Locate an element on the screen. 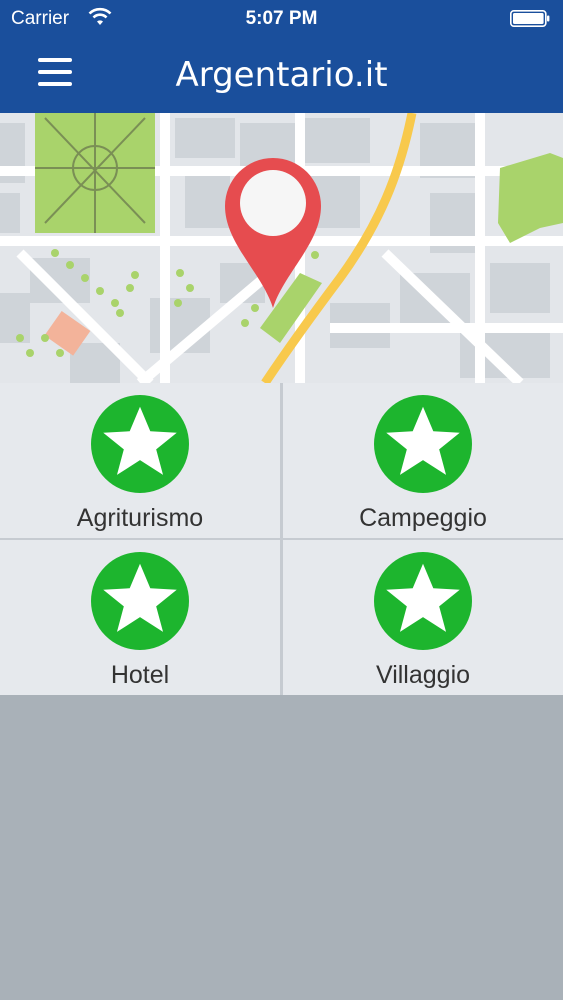 Image resolution: width=563 pixels, height=1000 pixels. app-title: Argentario.it is located at coordinates (281, 75).